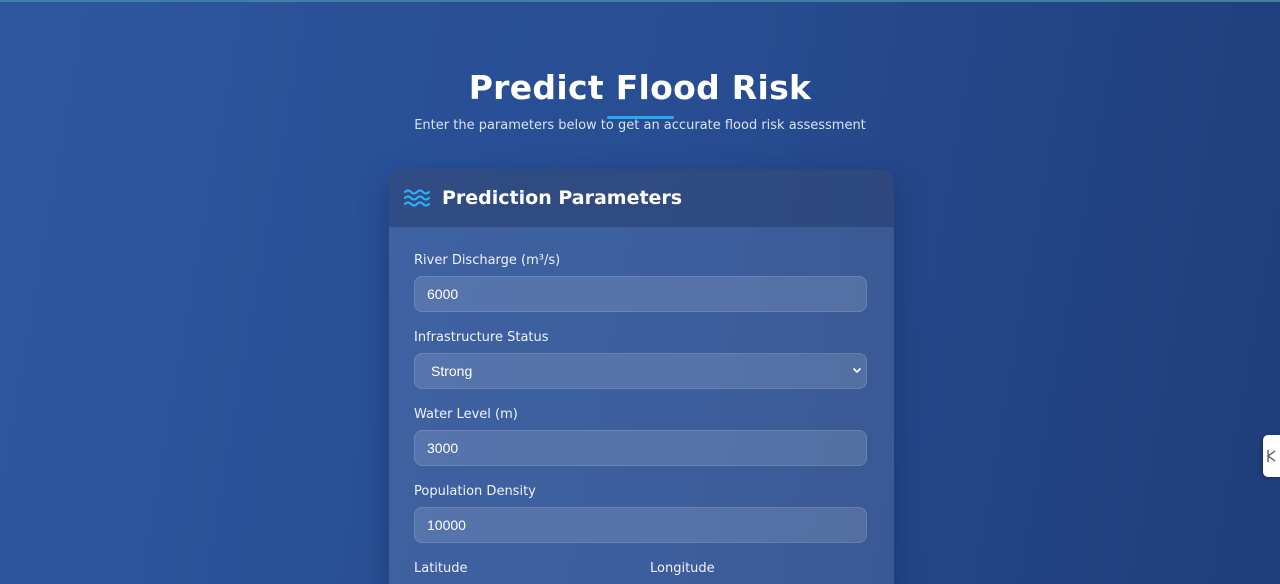 This screenshot has height=584, width=1280. I want to click on longitude-label: Longitude, so click(682, 568).